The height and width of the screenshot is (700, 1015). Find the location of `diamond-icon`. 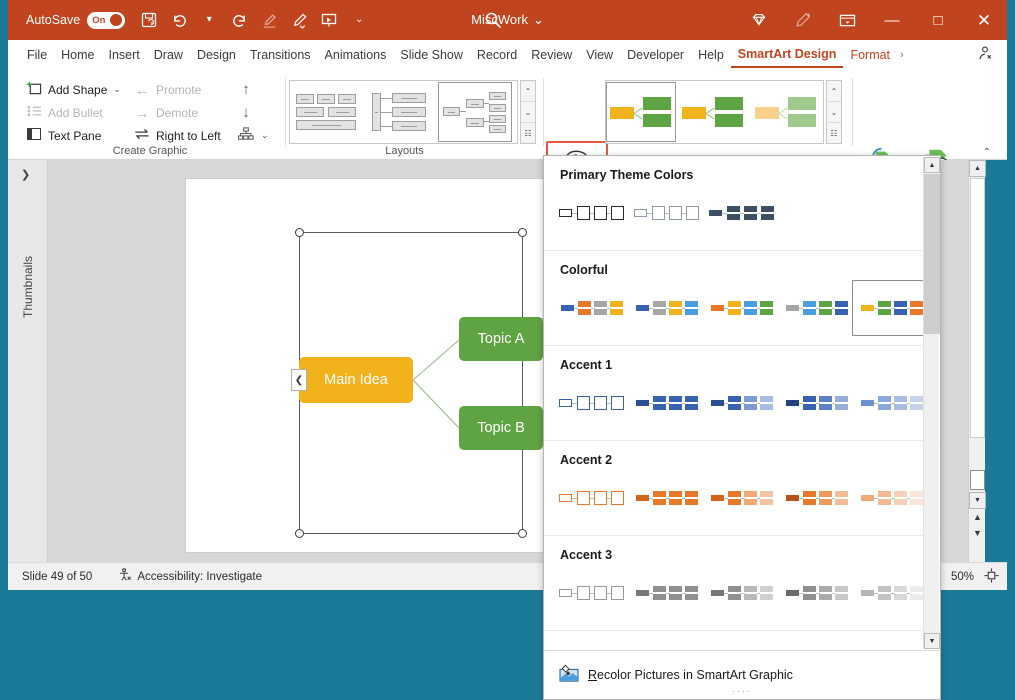

diamond-icon is located at coordinates (759, 20).